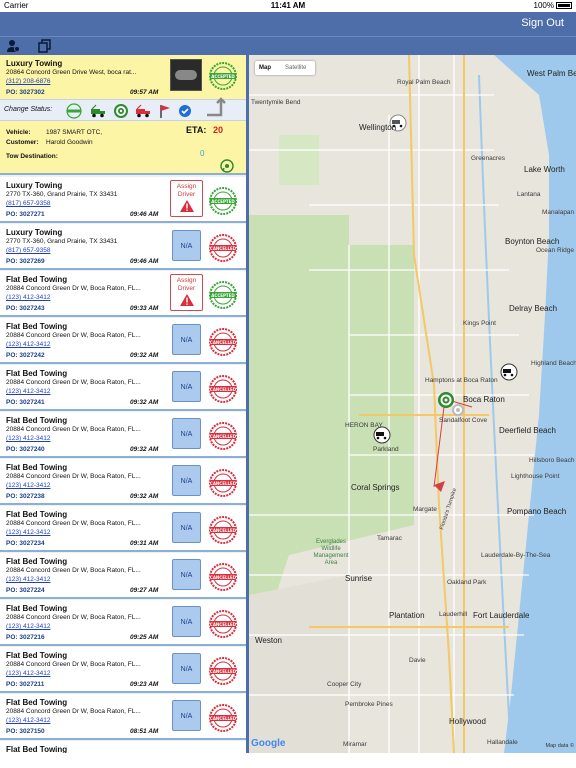 This screenshot has width=576, height=768. I want to click on map-label: Hamptons at Boca Raton, so click(461, 380).